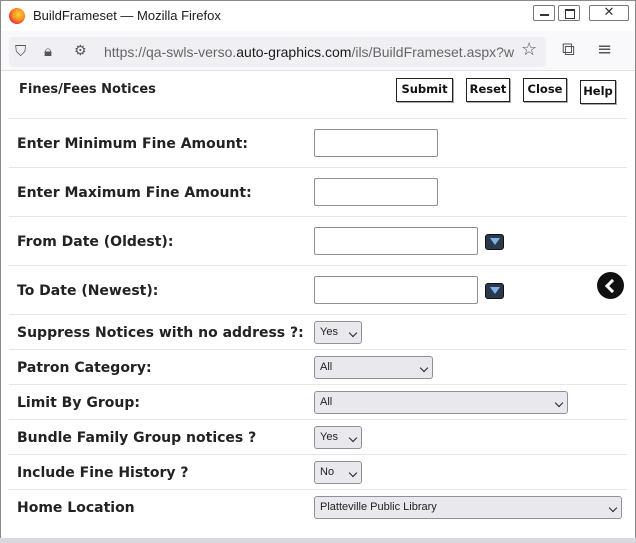 This screenshot has height=543, width=636. What do you see at coordinates (132, 144) in the screenshot?
I see `min-fine-label: Enter Minimum Fine Amount:` at bounding box center [132, 144].